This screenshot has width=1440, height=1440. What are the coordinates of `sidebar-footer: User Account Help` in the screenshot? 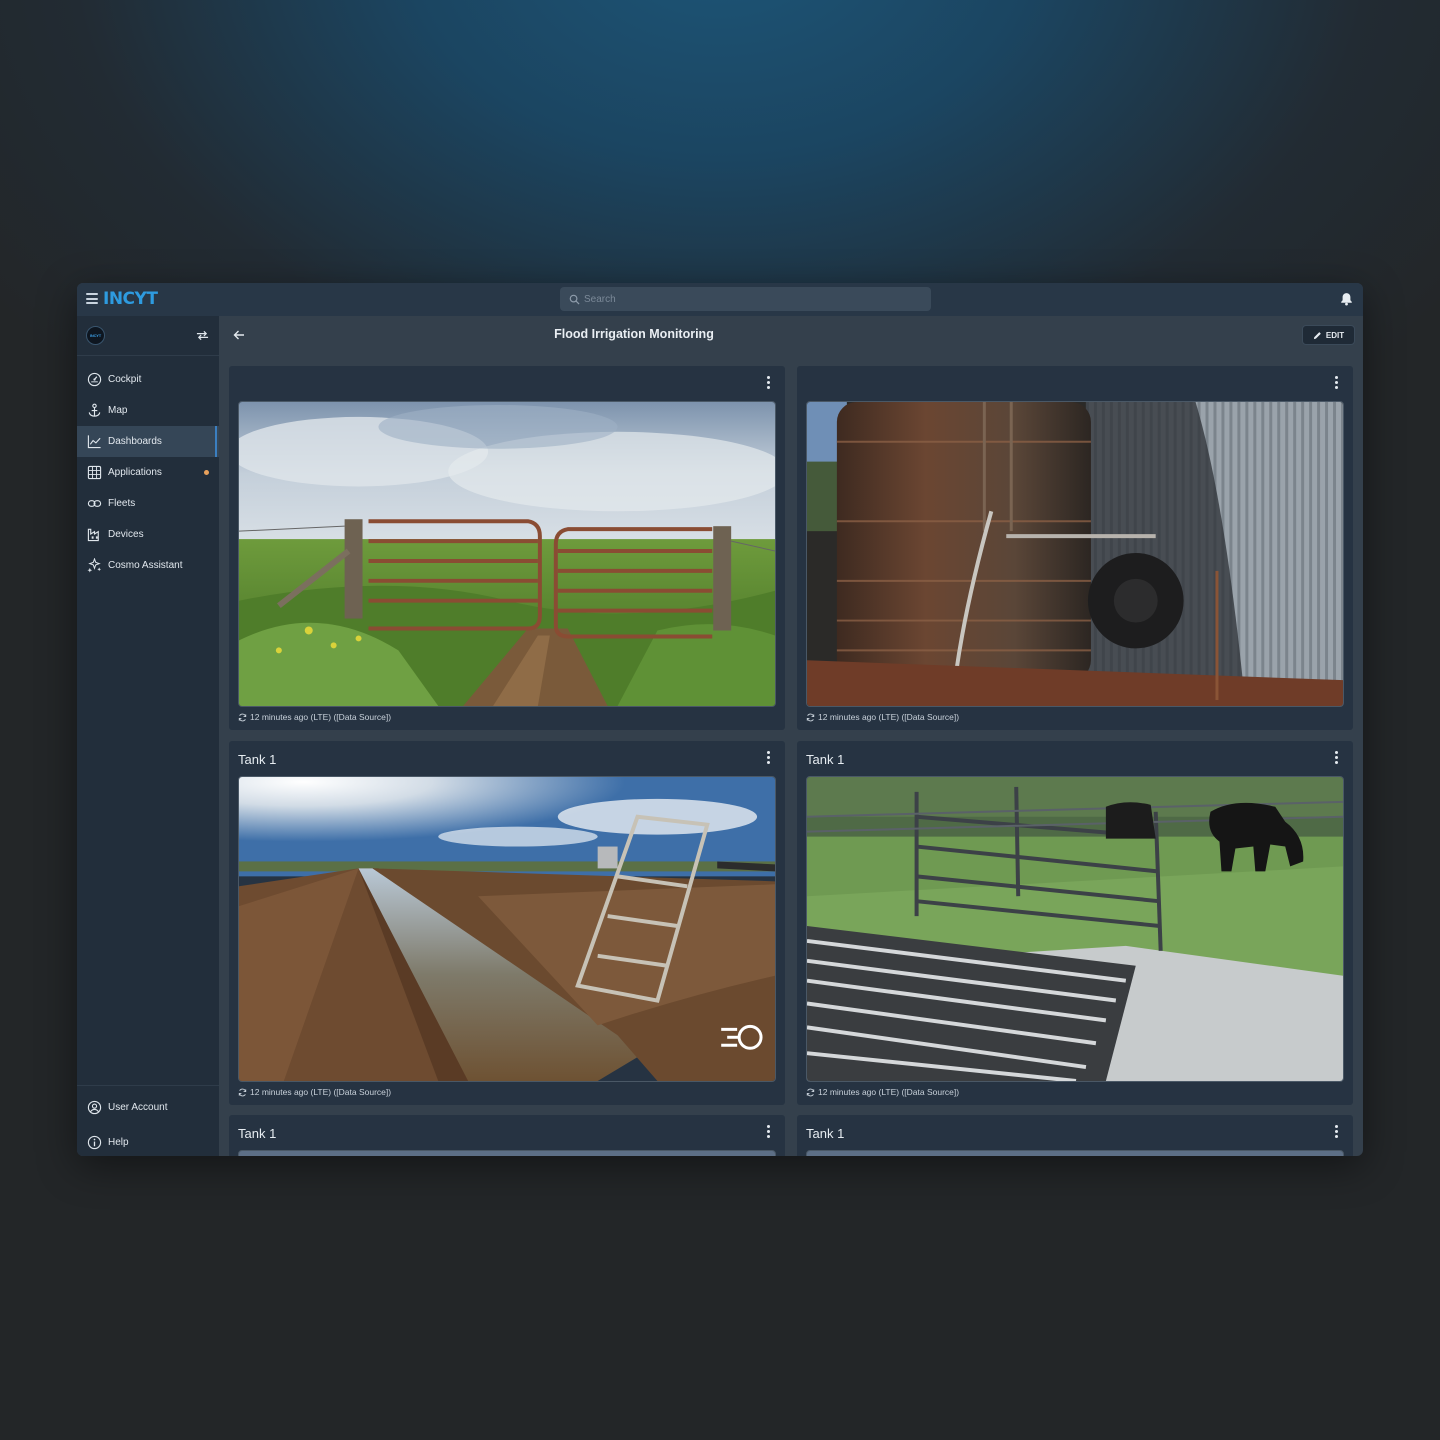 It's located at (148, 1120).